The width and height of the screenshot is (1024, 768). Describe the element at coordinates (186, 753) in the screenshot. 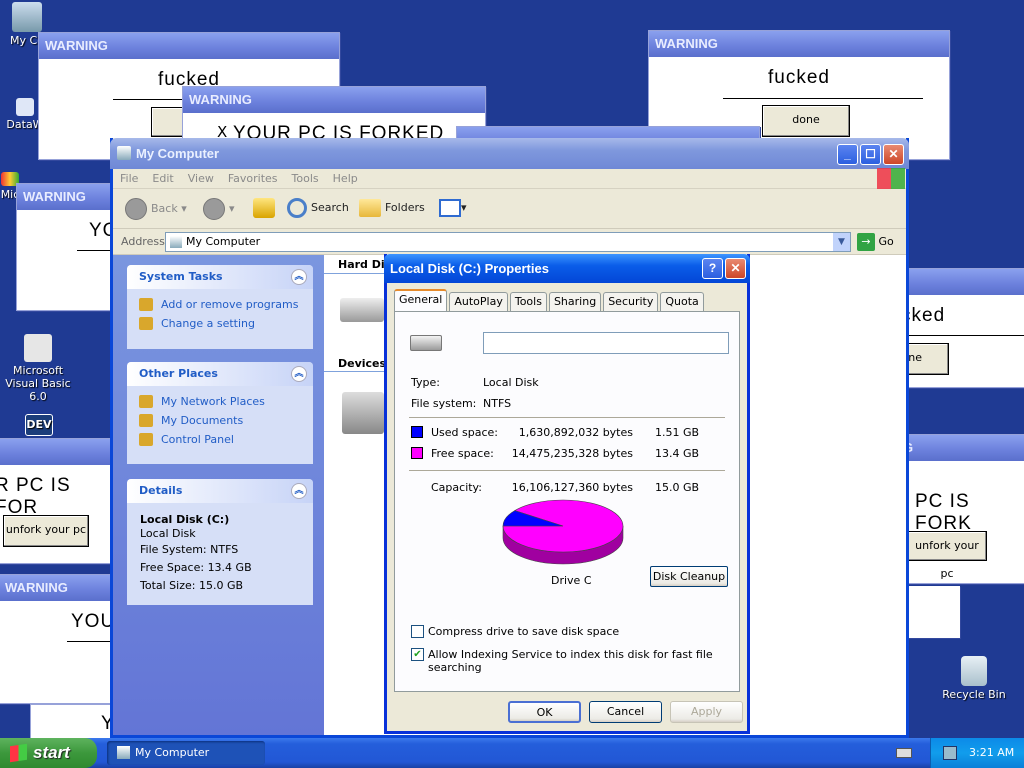

I see `taskbar-button-my-computer: My Computer` at that location.